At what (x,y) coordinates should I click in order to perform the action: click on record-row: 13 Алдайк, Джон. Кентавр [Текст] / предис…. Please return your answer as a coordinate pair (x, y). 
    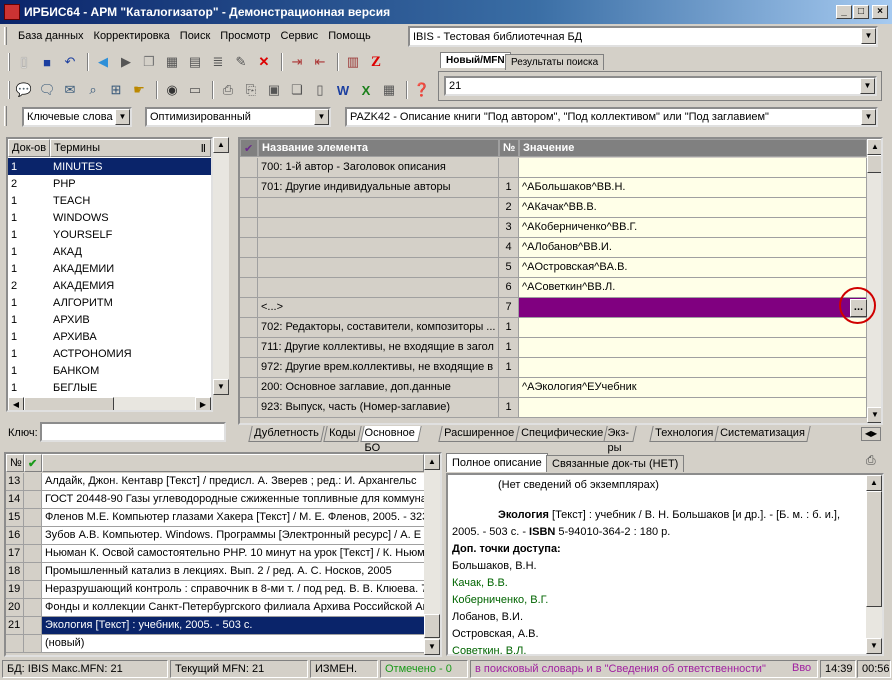
    Looking at the image, I should click on (215, 482).